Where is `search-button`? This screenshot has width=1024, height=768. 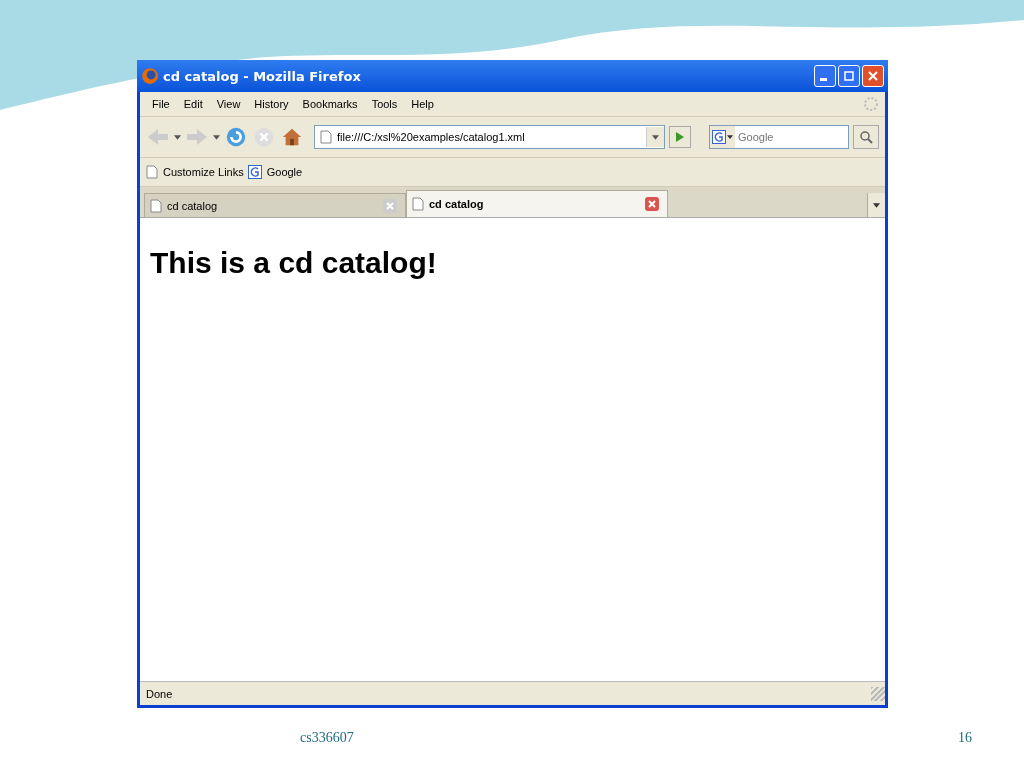
search-button is located at coordinates (866, 137).